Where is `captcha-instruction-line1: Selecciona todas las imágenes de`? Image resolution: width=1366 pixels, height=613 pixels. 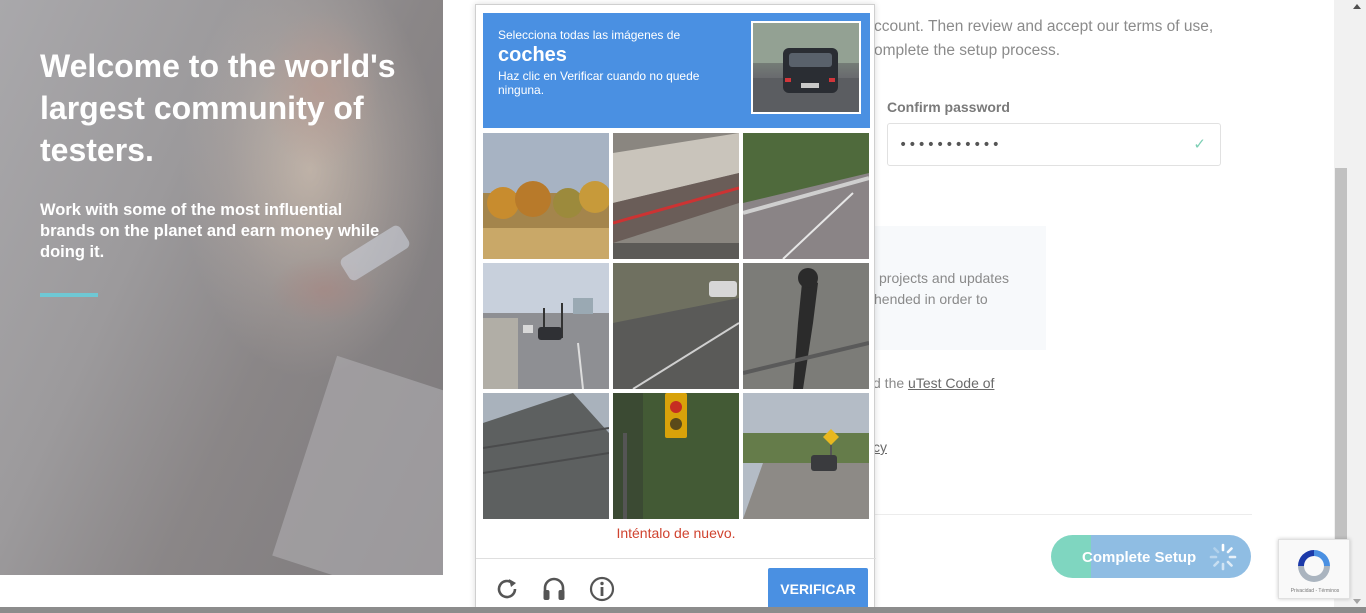
captcha-instruction-line1: Selecciona todas las imágenes de is located at coordinates (589, 35).